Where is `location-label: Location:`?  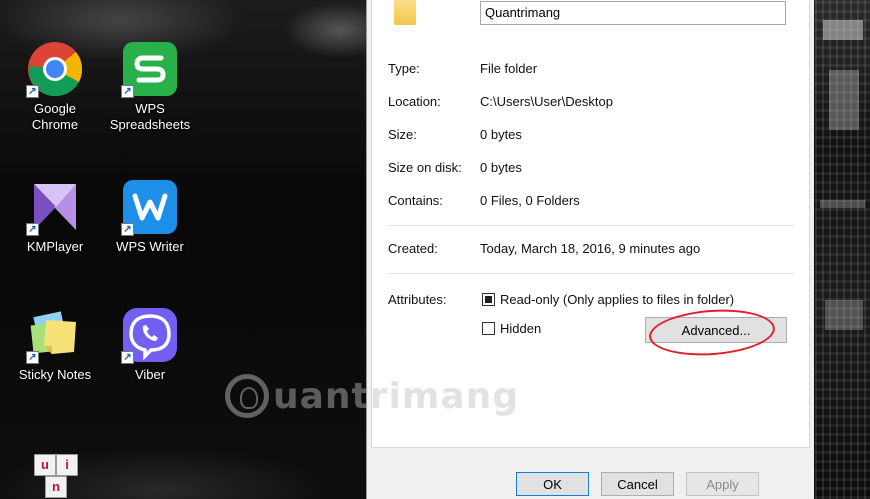 location-label: Location: is located at coordinates (414, 101).